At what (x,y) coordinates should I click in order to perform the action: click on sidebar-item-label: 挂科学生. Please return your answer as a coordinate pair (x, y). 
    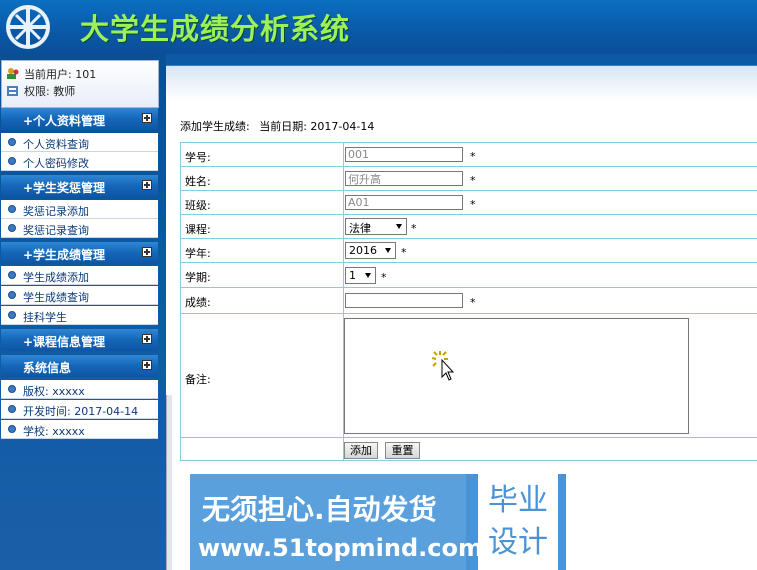
    Looking at the image, I should click on (45, 317).